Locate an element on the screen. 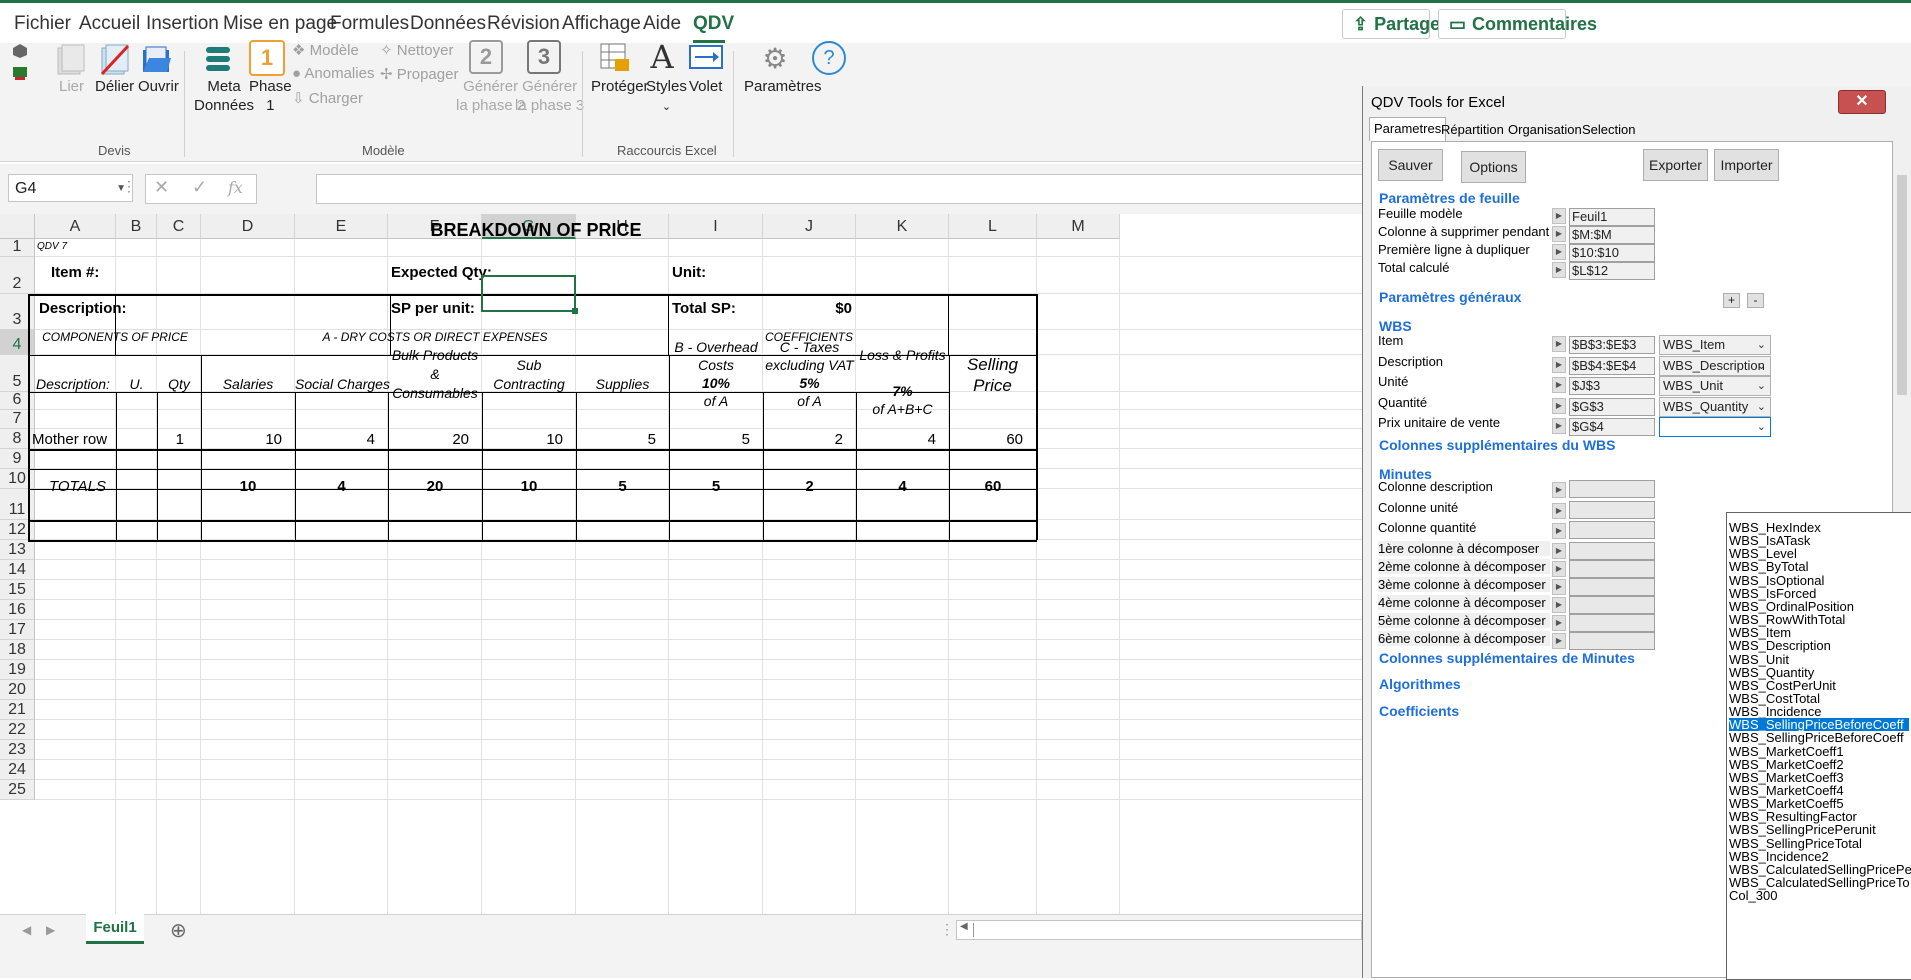 Image resolution: width=1911 pixels, height=980 pixels. dropdown-option: WBS_Item is located at coordinates (1760, 632).